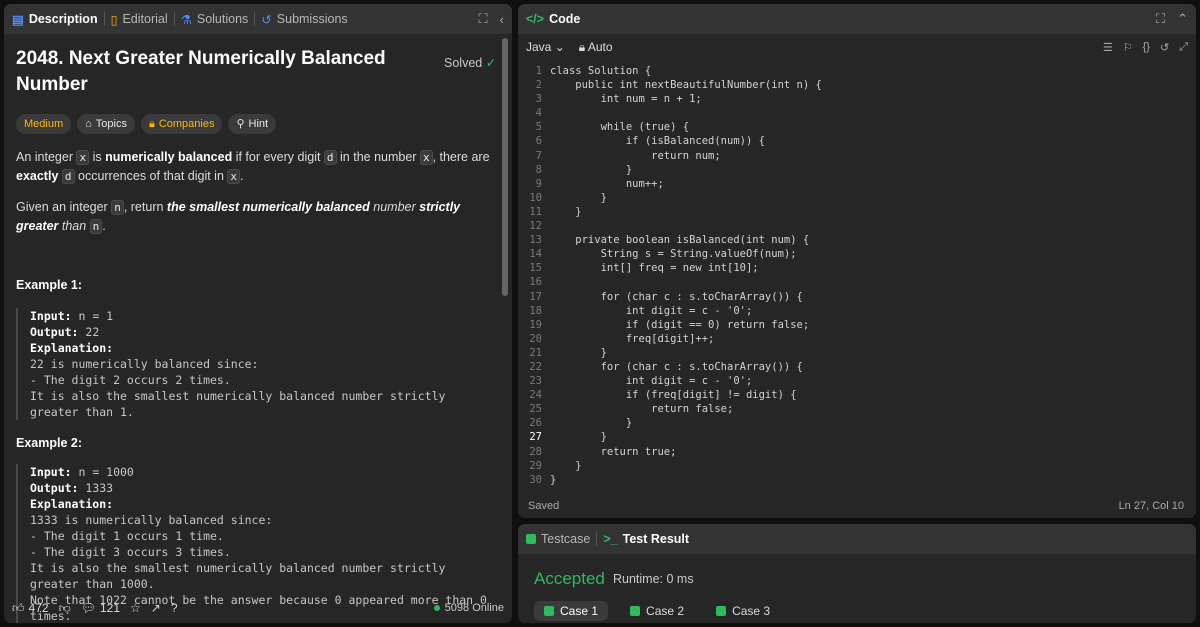 This screenshot has height=627, width=1200. I want to click on collapse-icon: ‹, so click(502, 19).